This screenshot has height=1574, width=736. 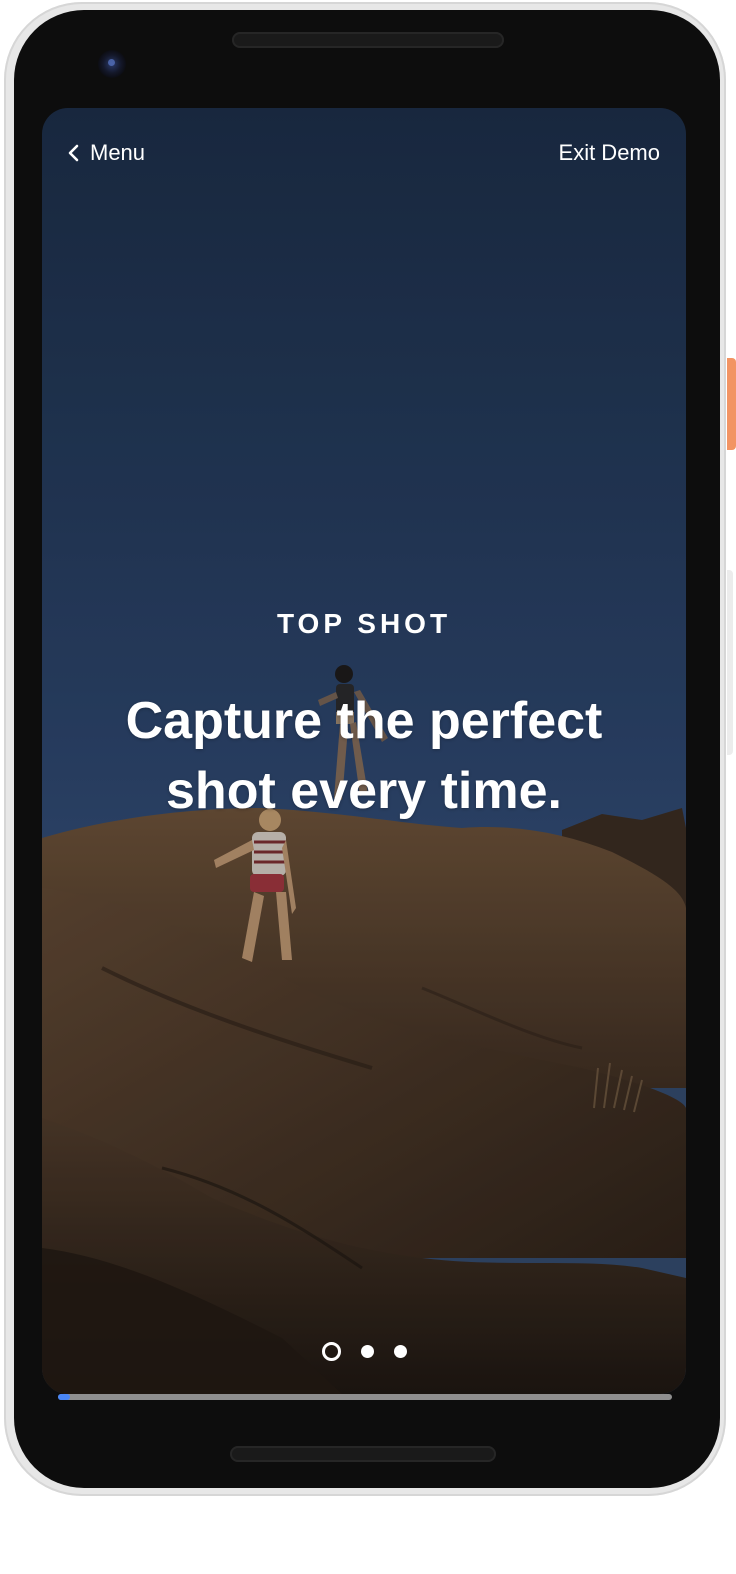 I want to click on back-to-menu-button: Menu, so click(x=105, y=153).